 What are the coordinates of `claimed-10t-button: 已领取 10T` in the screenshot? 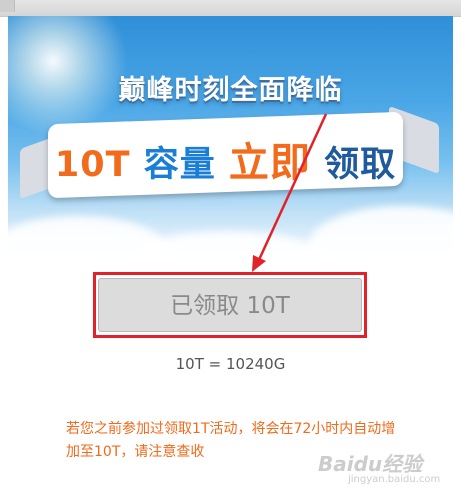 It's located at (230, 305).